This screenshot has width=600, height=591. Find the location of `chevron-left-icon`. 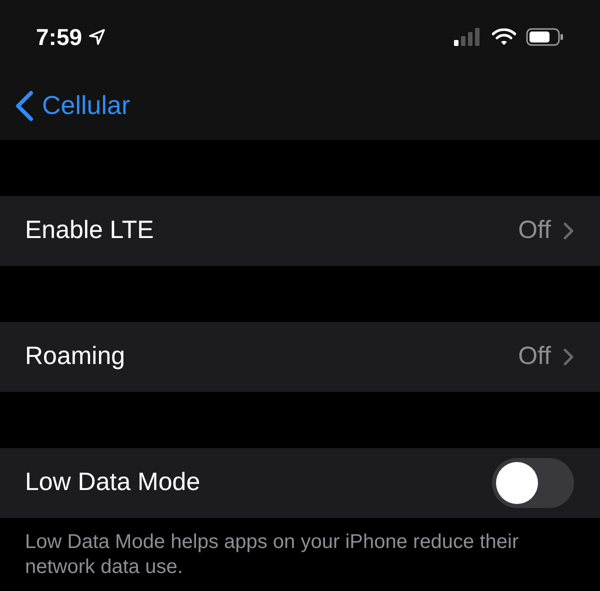

chevron-left-icon is located at coordinates (24, 106).